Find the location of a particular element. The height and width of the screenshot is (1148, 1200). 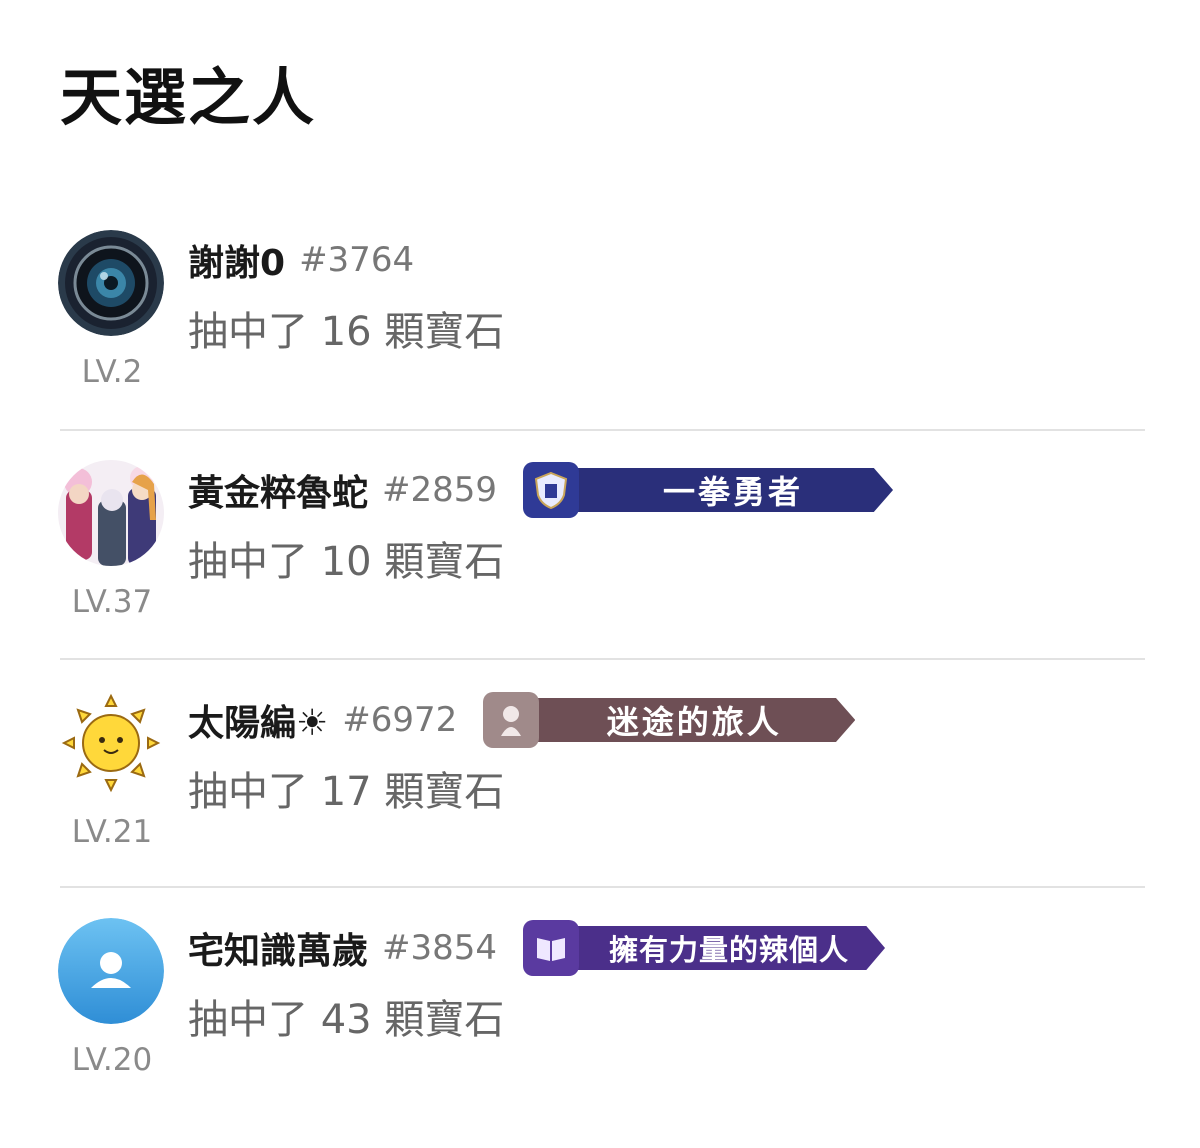

user-tag: #6972 is located at coordinates (400, 720).